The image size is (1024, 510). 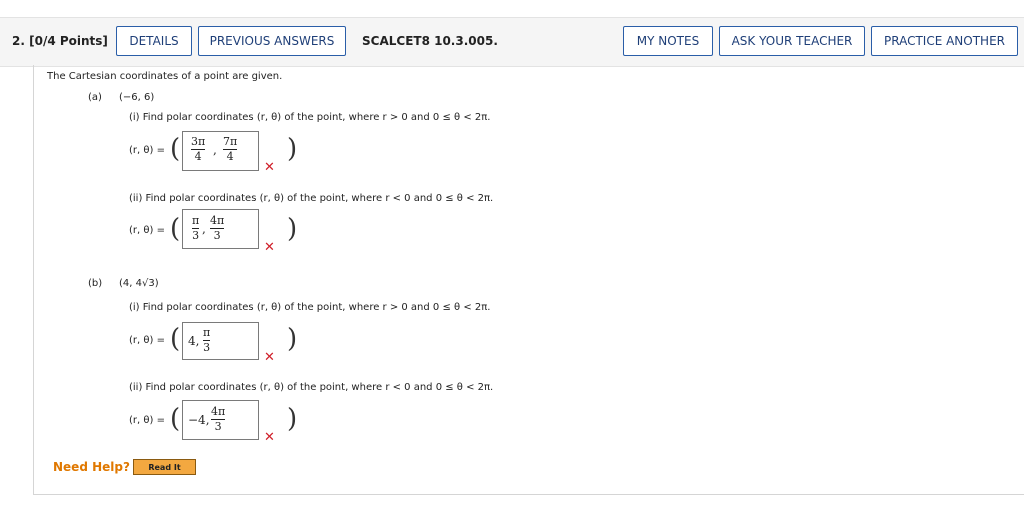 What do you see at coordinates (154, 41) in the screenshot?
I see `details-button: DETAILS` at bounding box center [154, 41].